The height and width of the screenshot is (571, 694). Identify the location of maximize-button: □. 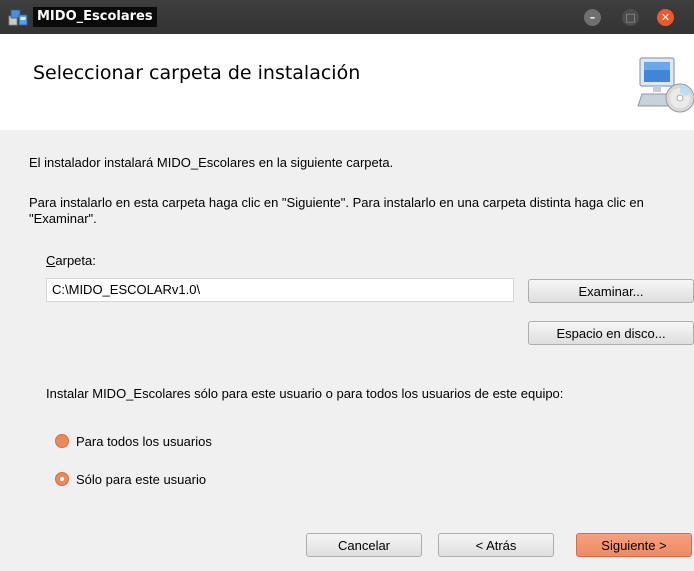
(630, 17).